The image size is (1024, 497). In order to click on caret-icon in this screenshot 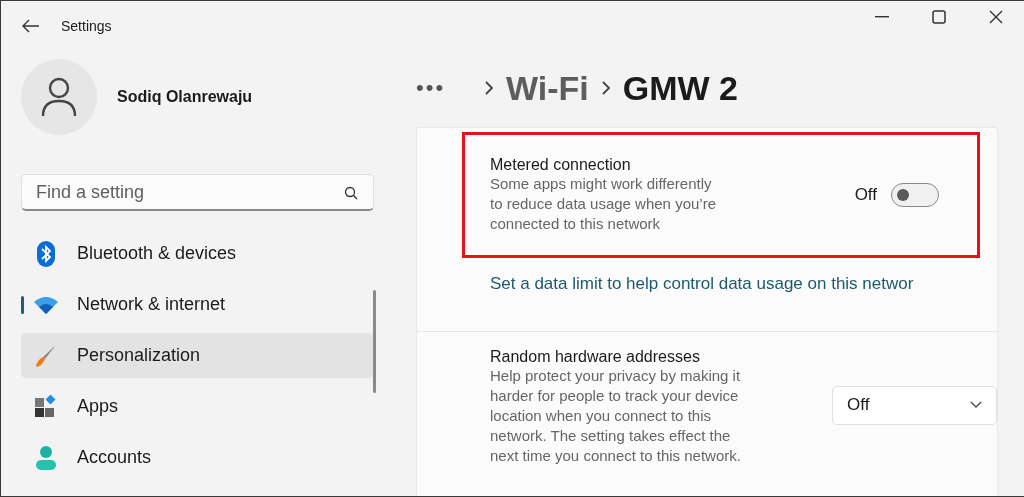, I will do `click(976, 405)`.